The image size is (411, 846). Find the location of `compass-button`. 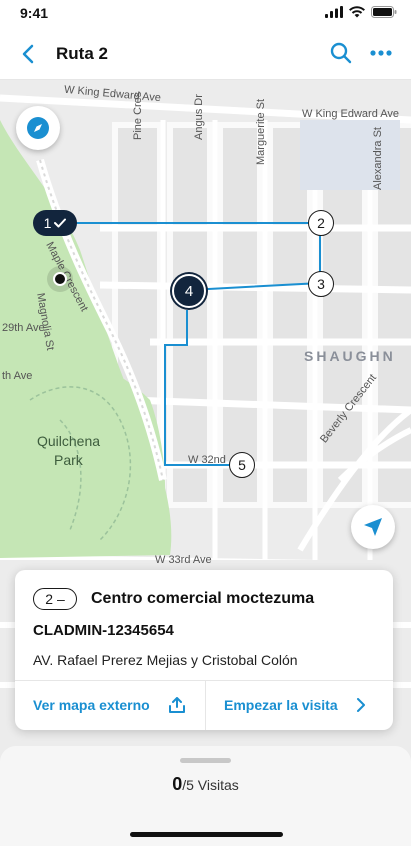

compass-button is located at coordinates (38, 128).